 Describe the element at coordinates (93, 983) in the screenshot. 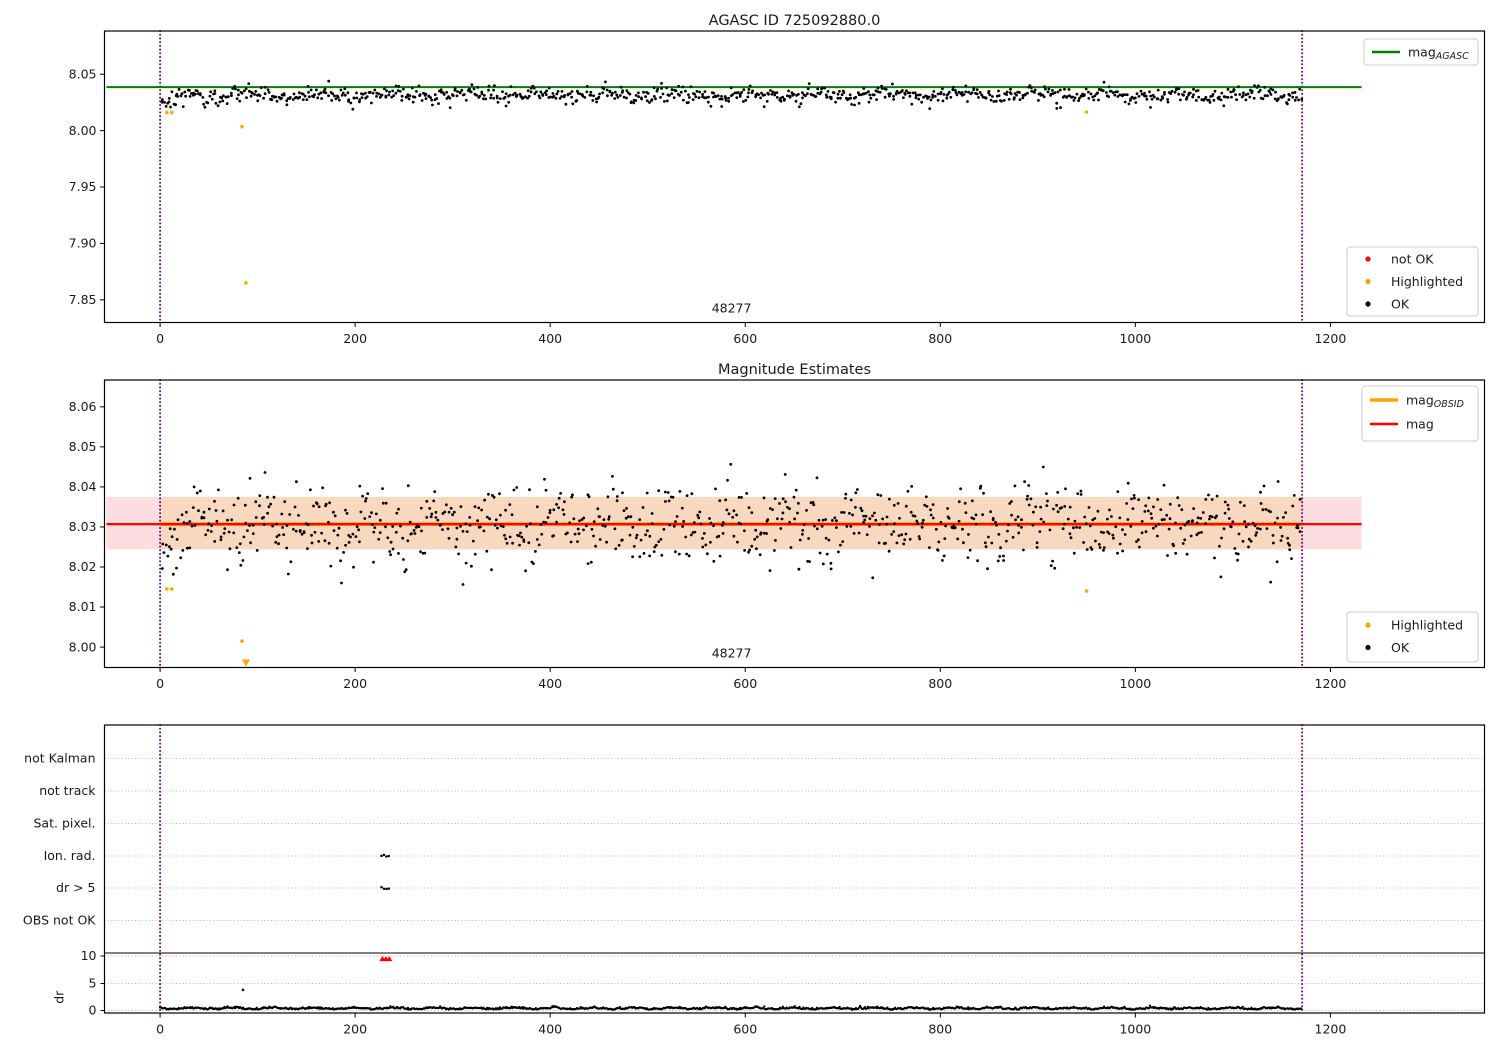

I see `dr-tick-label: 5` at that location.